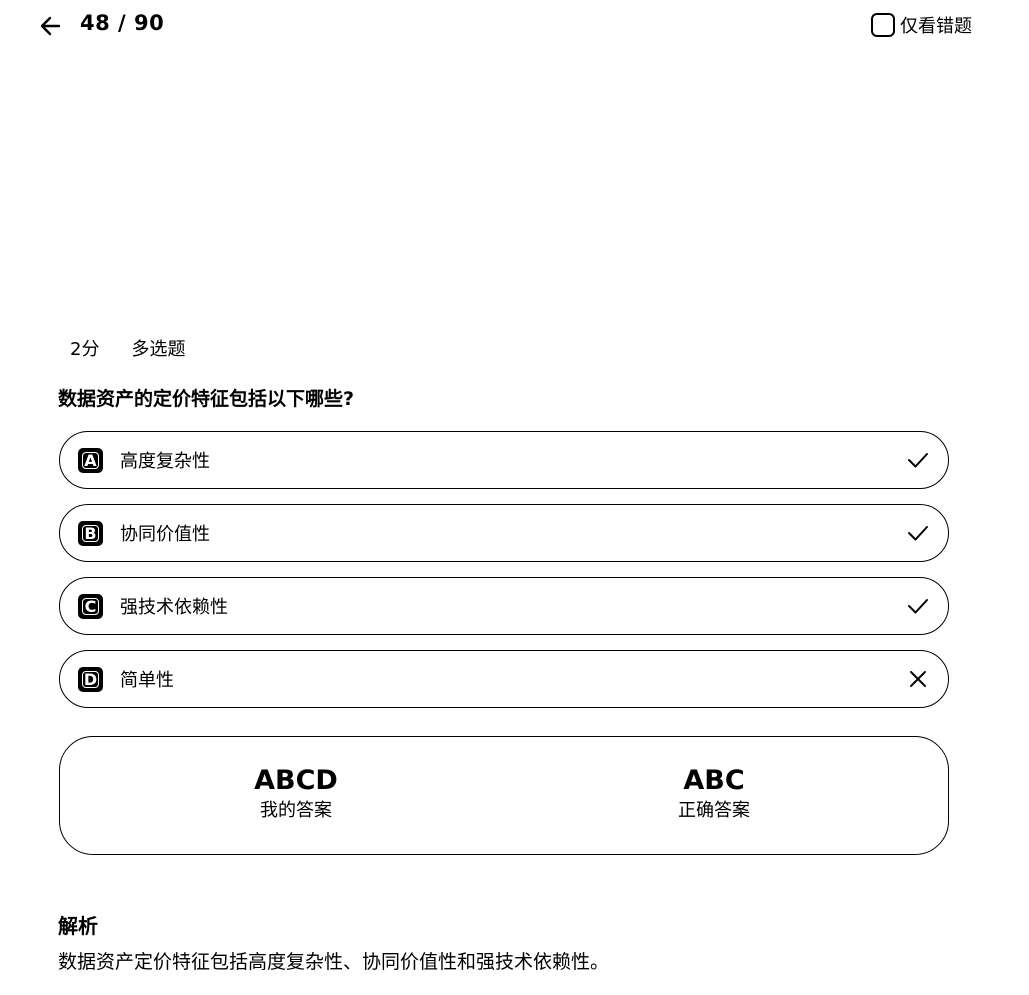 This screenshot has height=995, width=1029. I want to click on arrow-left-icon, so click(50, 26).